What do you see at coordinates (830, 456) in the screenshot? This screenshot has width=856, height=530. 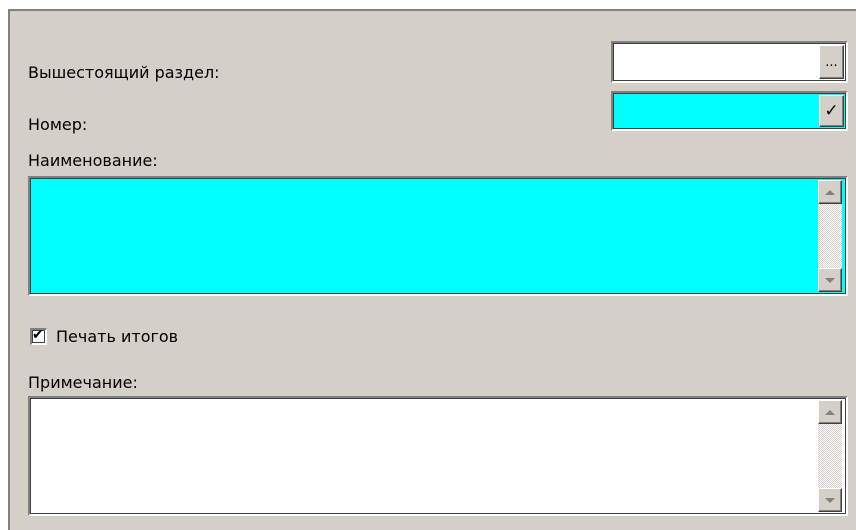 I see `note-scrollbar` at bounding box center [830, 456].